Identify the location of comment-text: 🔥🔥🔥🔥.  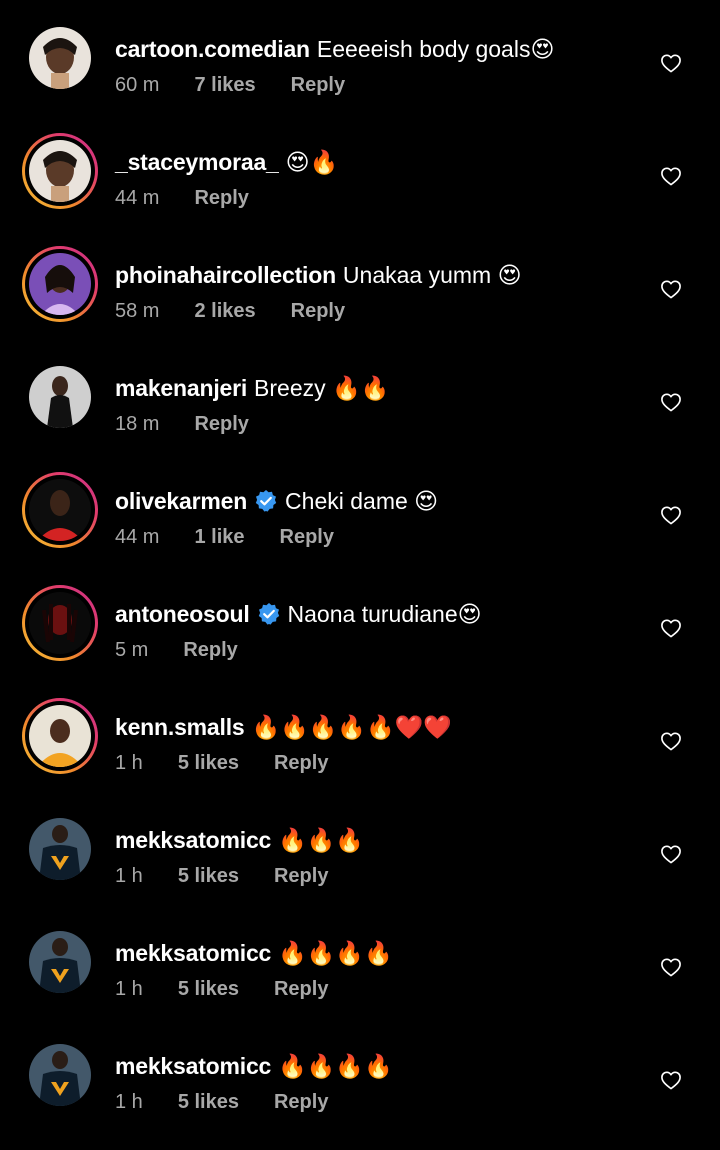
(335, 1065).